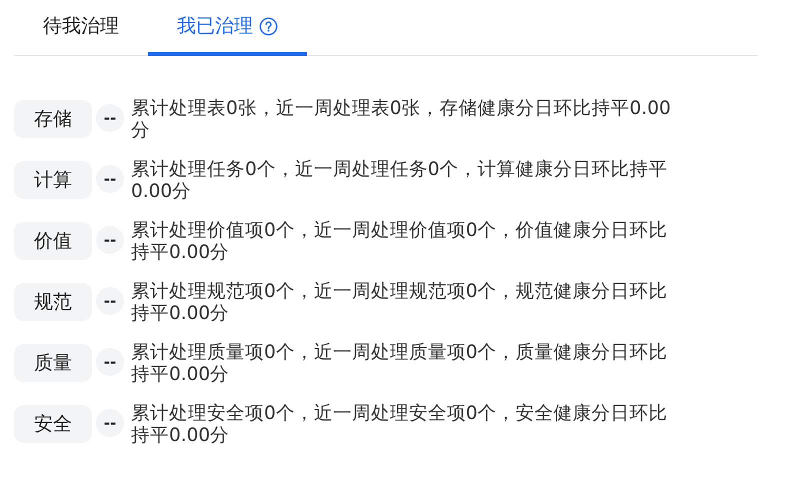  What do you see at coordinates (400, 364) in the screenshot?
I see `description-text: 累计处理质量项0个，近一周处理质量项0个，质量健康分日环比持平0.00分` at bounding box center [400, 364].